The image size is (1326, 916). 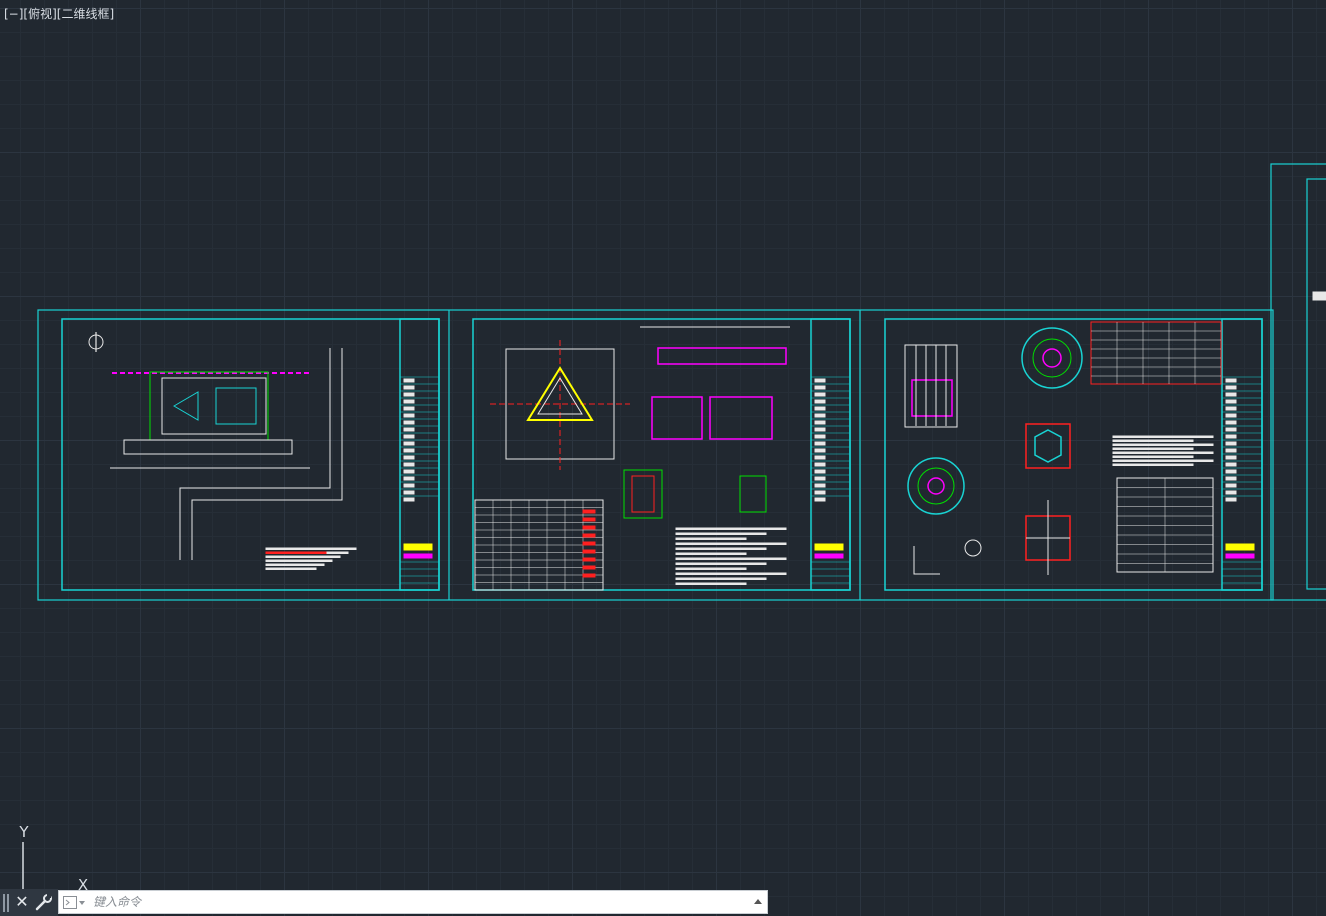 What do you see at coordinates (23, 832) in the screenshot?
I see `ucs-y-label: Y` at bounding box center [23, 832].